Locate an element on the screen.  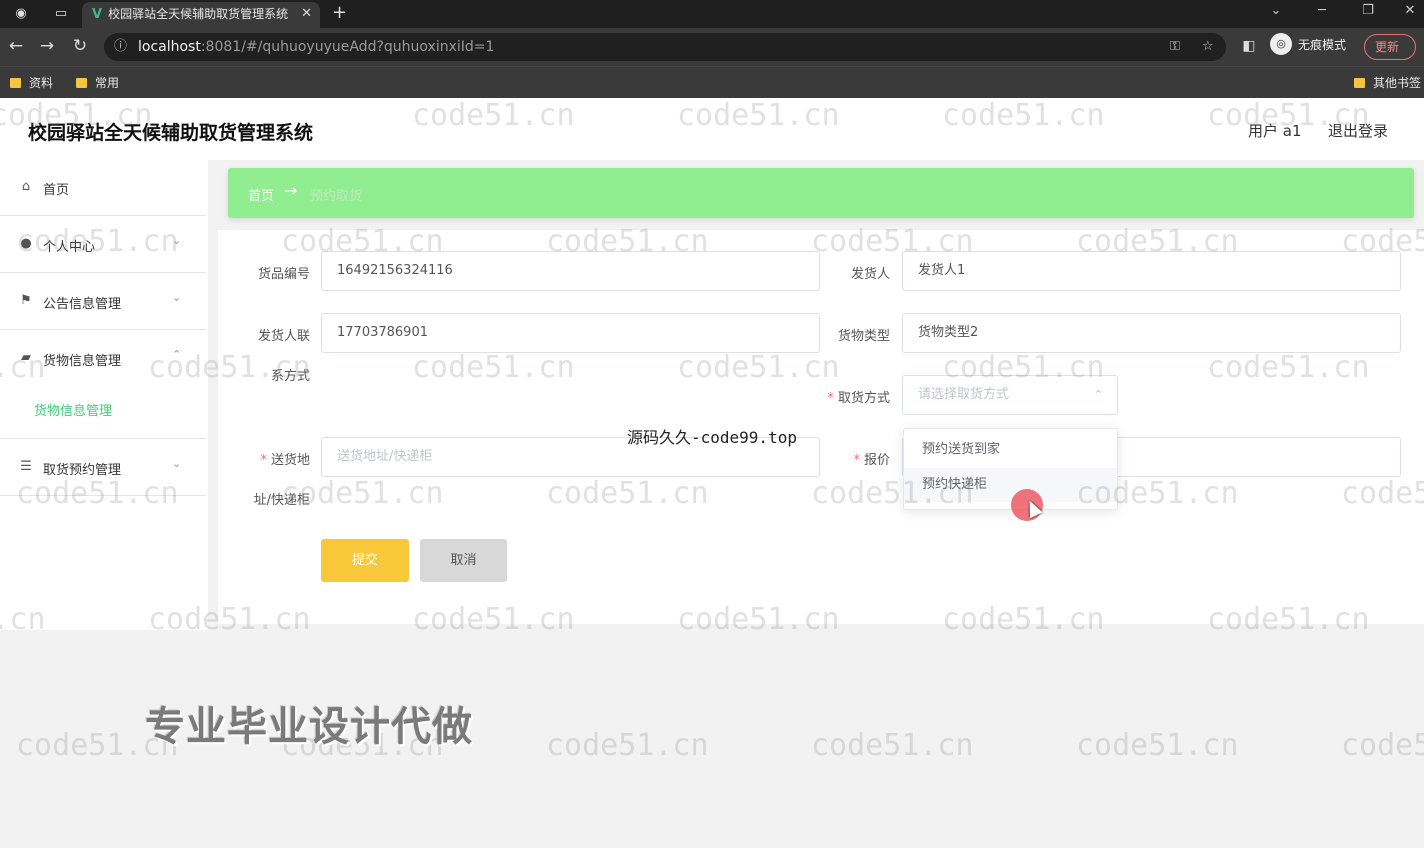
pickup-method-select: 请选择取货方式 ⌃ is located at coordinates (1010, 395).